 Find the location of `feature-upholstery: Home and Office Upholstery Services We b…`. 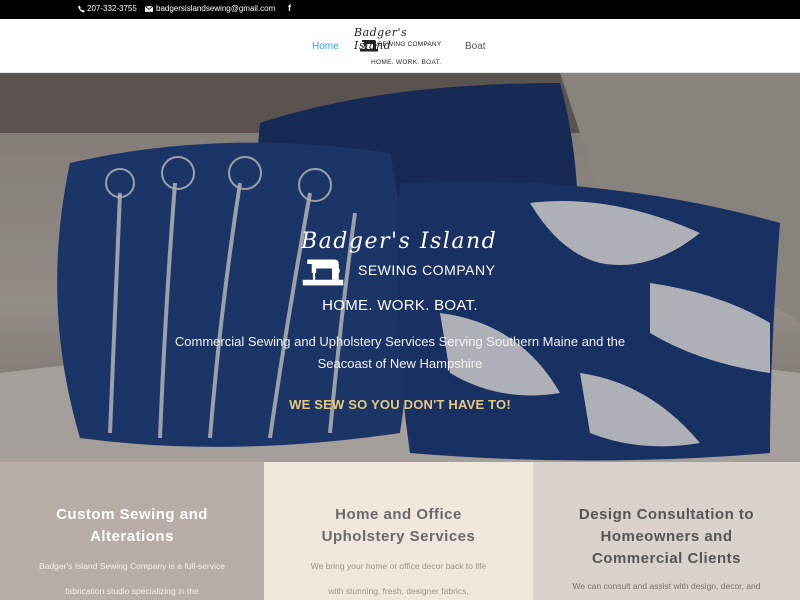

feature-upholstery: Home and Office Upholstery Services We b… is located at coordinates (398, 531).